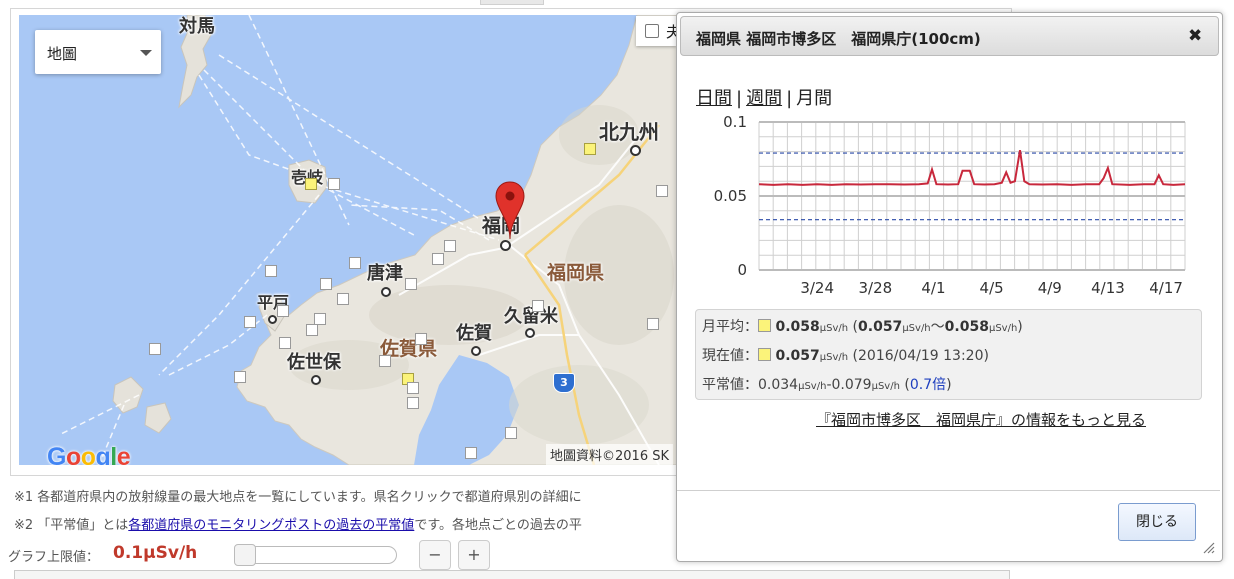 Image resolution: width=1234 pixels, height=579 pixels. I want to click on city-dot-kitakyushu, so click(635, 150).